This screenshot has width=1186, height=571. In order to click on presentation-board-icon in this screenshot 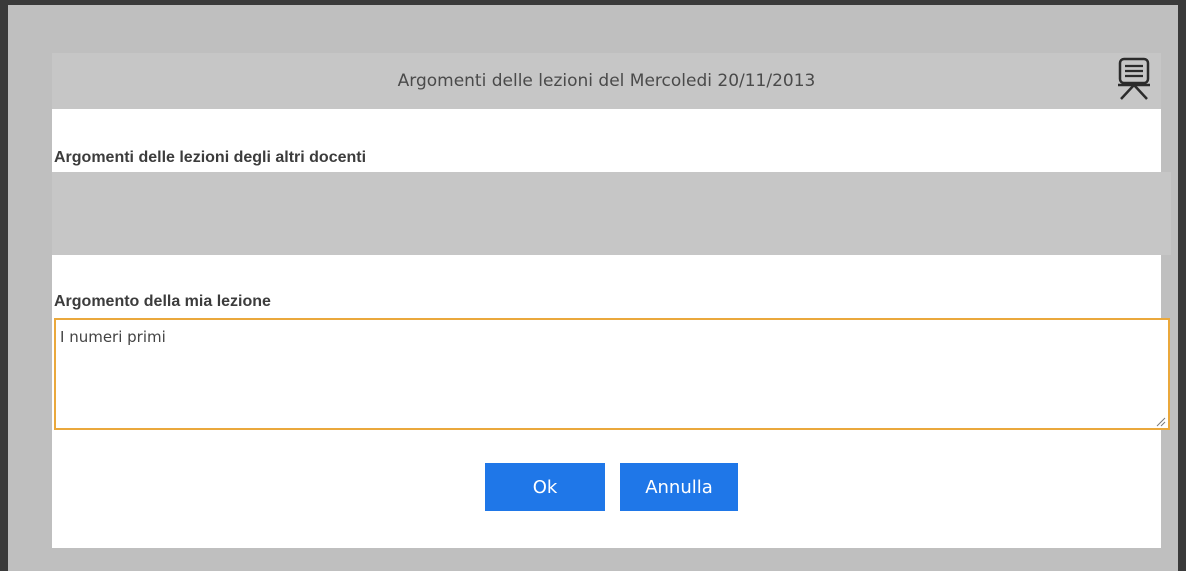, I will do `click(1134, 80)`.